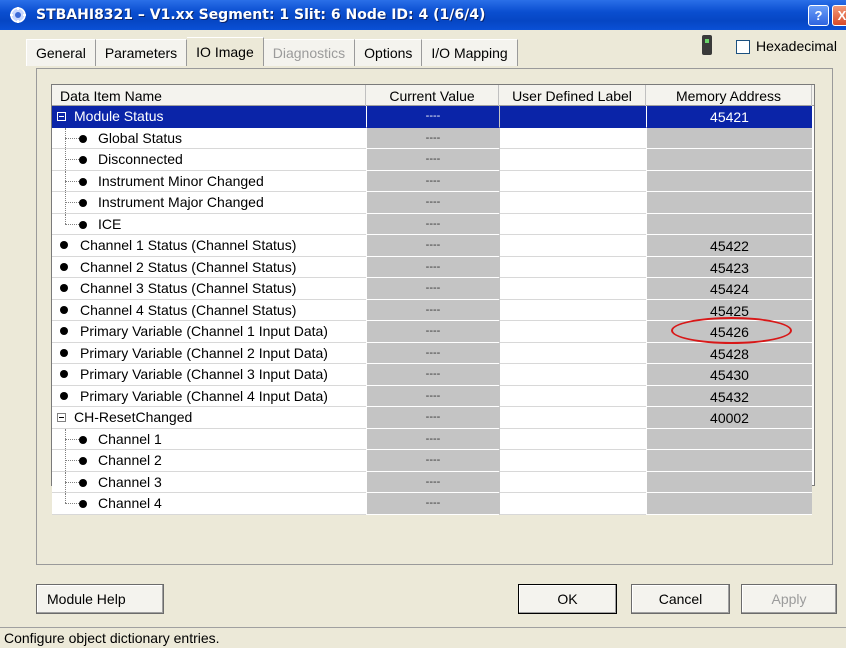  Describe the element at coordinates (209, 95) in the screenshot. I see `header-data-item-name: Data Item Name` at that location.